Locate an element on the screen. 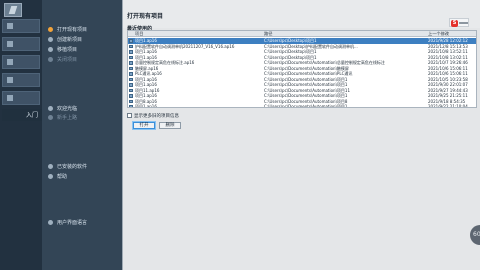  portal-tile-plc is located at coordinates (21, 62).